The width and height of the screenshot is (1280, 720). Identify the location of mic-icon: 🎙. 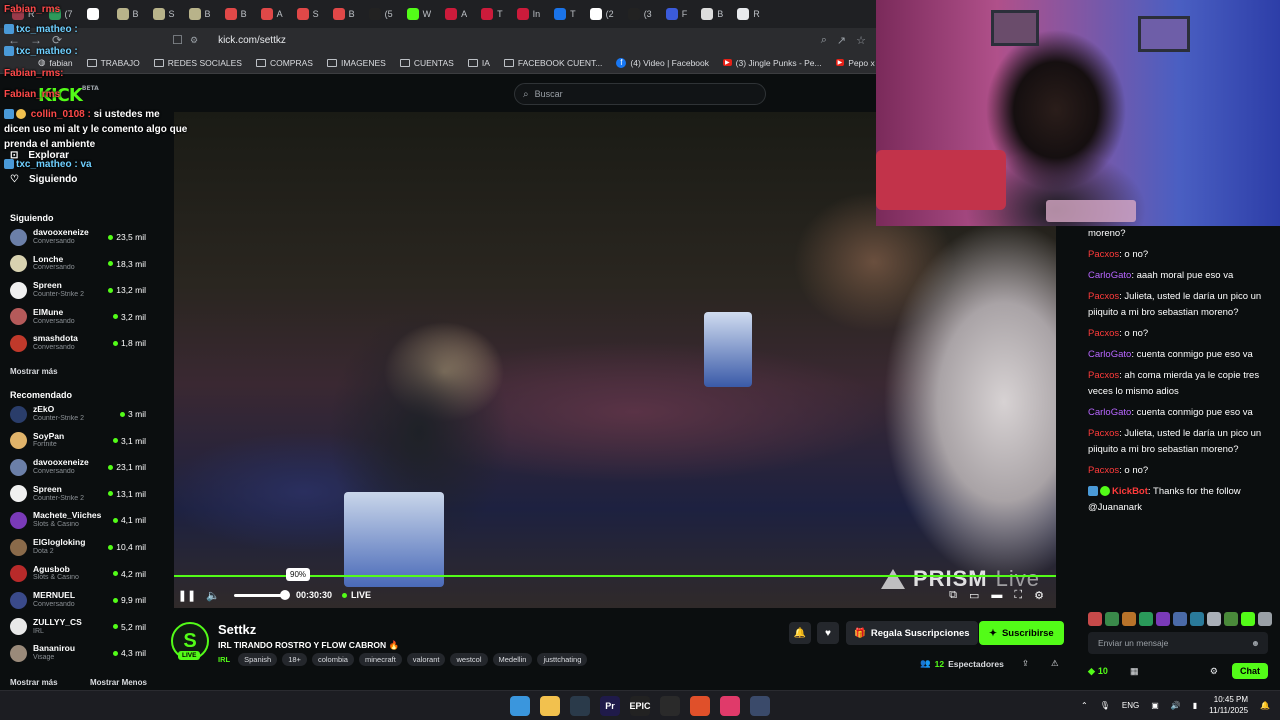
(1105, 705).